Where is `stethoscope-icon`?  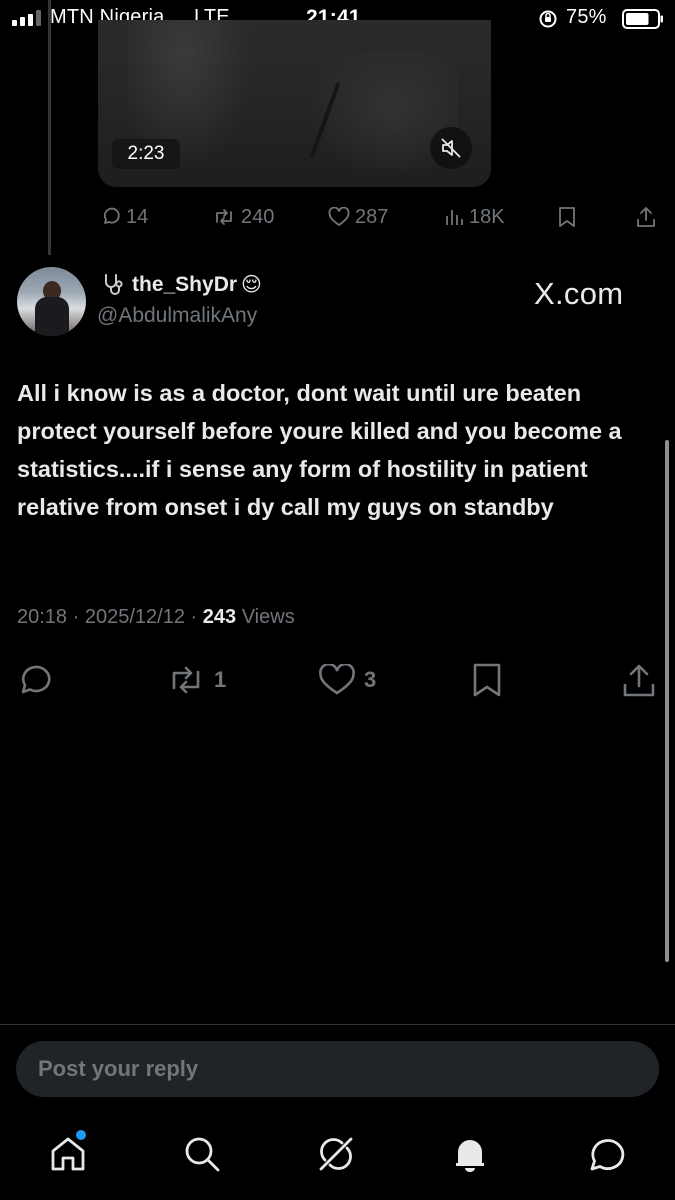 stethoscope-icon is located at coordinates (114, 284).